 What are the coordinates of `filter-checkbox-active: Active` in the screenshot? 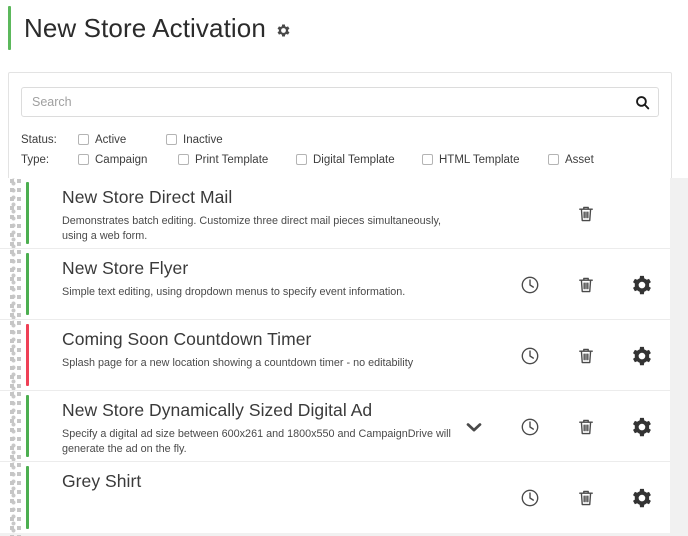 It's located at (112, 140).